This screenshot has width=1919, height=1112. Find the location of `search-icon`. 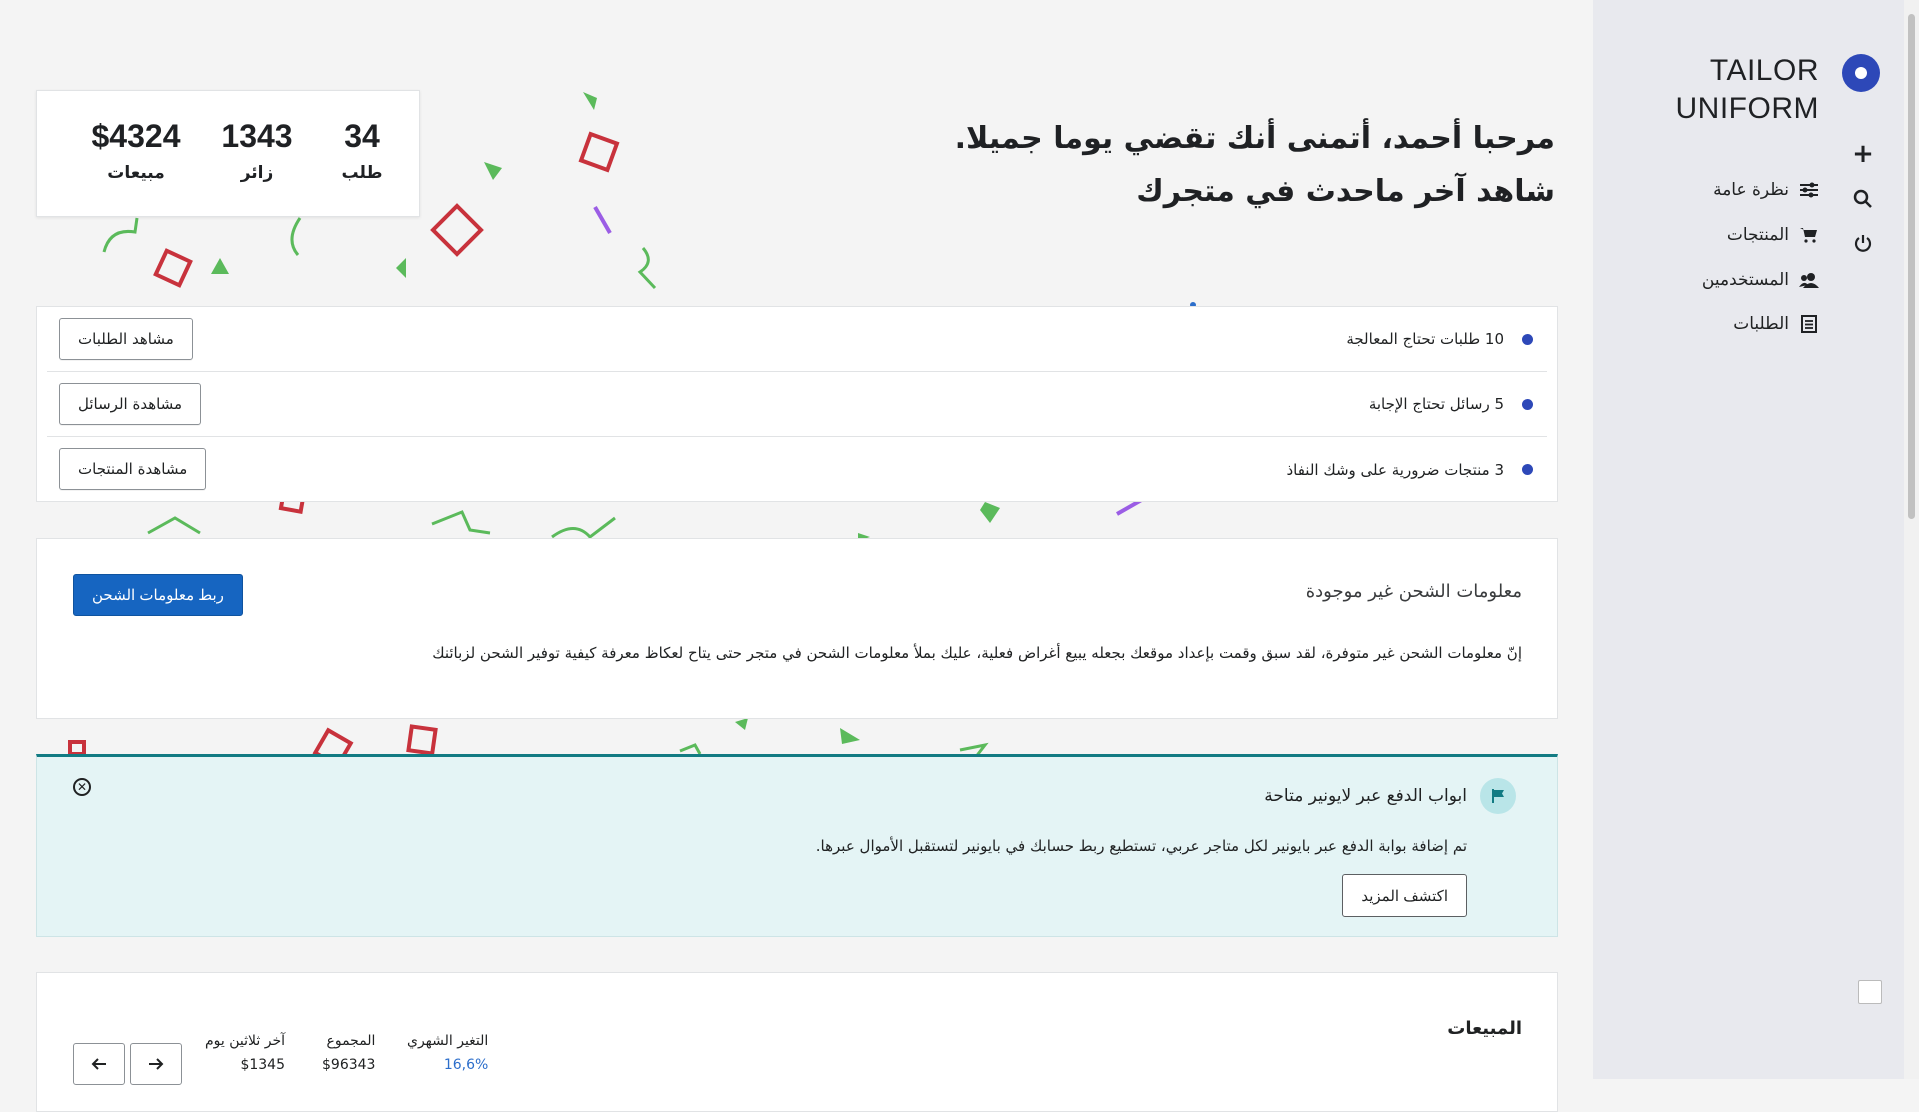

search-icon is located at coordinates (1863, 199).